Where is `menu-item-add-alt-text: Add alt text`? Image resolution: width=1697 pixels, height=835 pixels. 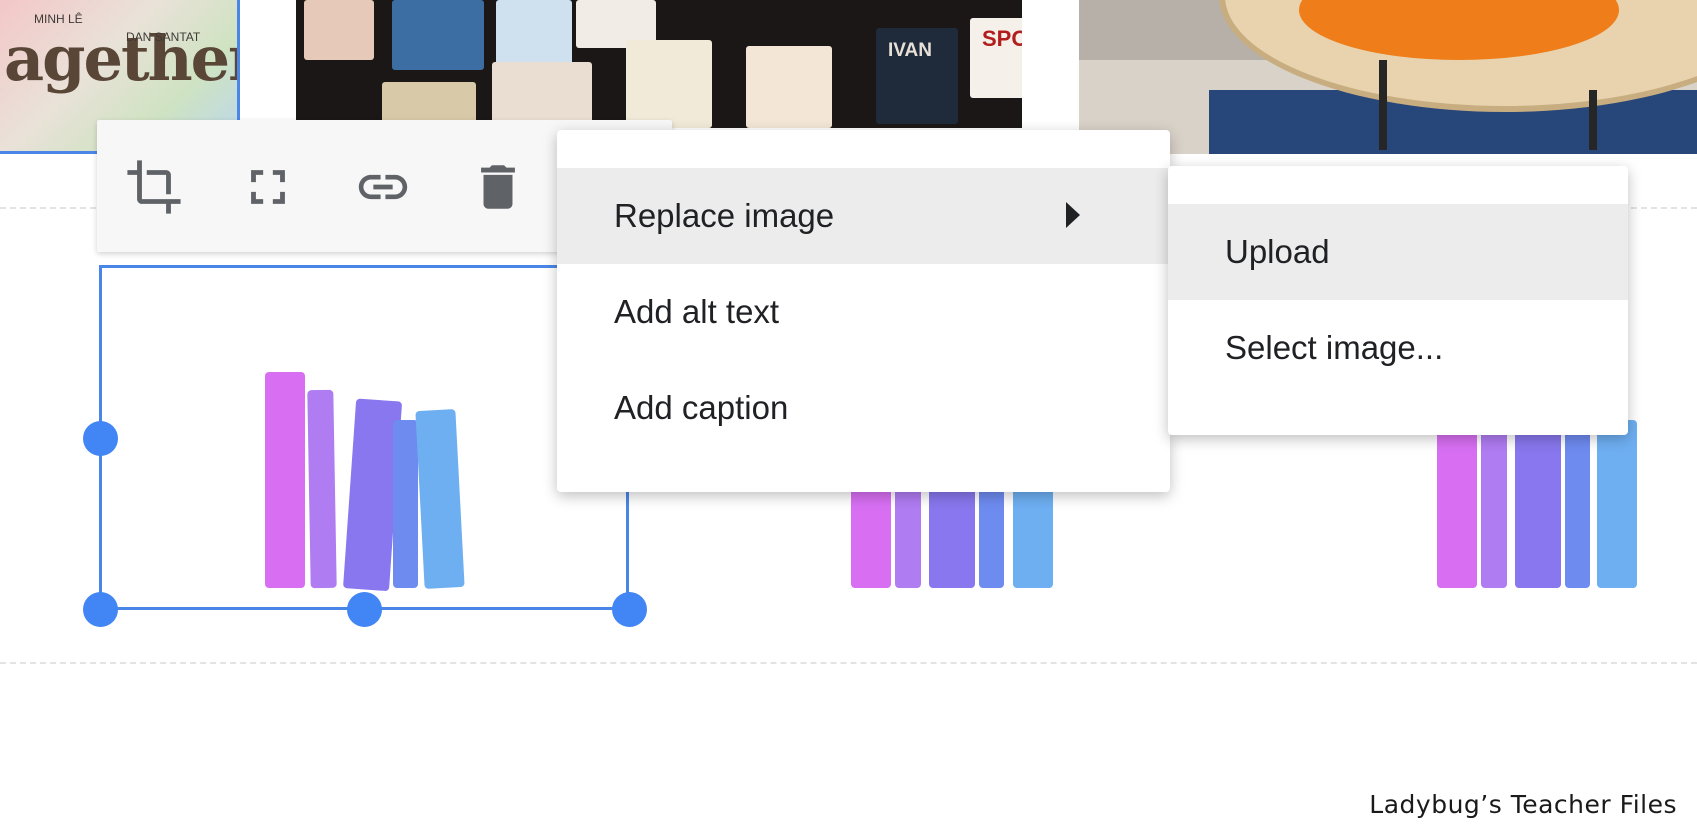 menu-item-add-alt-text: Add alt text is located at coordinates (863, 312).